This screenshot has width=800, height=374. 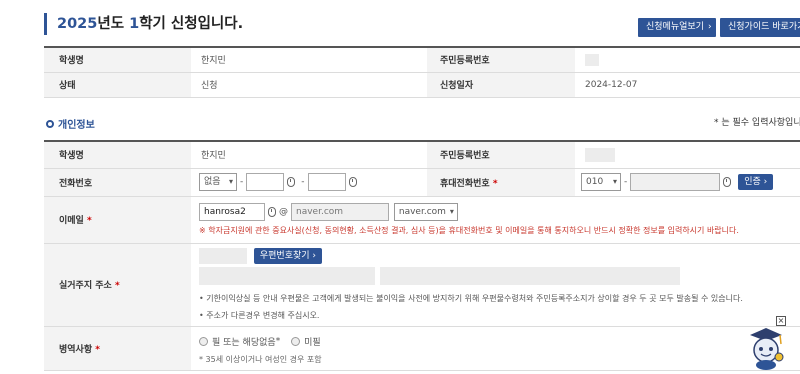 What do you see at coordinates (309, 154) in the screenshot?
I see `name-value: 한지민` at bounding box center [309, 154].